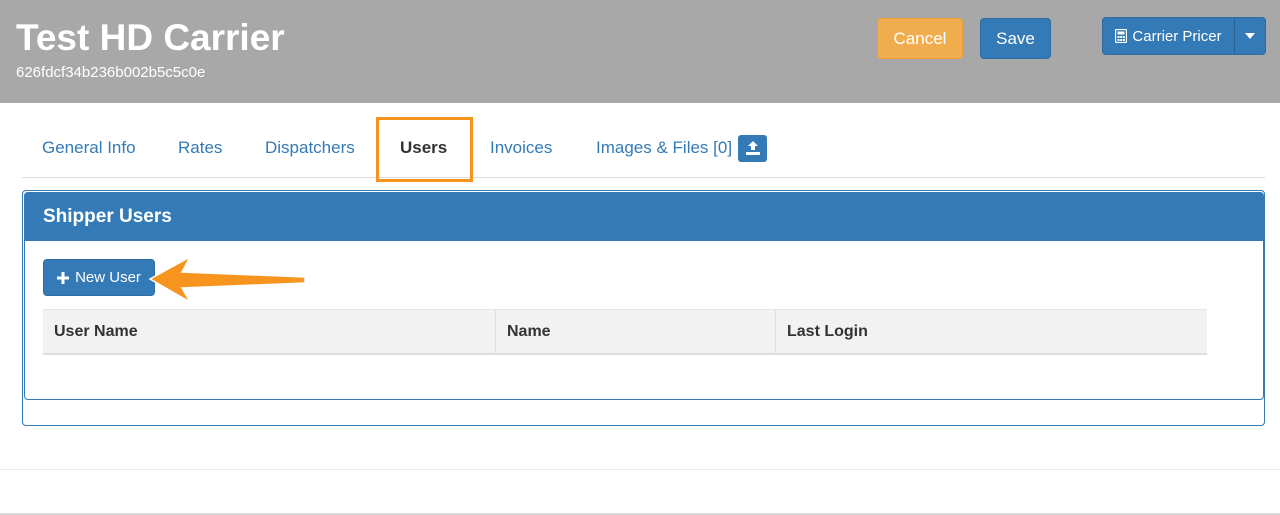 This screenshot has width=1280, height=515. I want to click on tab-dispatchers: Dispatchers, so click(310, 148).